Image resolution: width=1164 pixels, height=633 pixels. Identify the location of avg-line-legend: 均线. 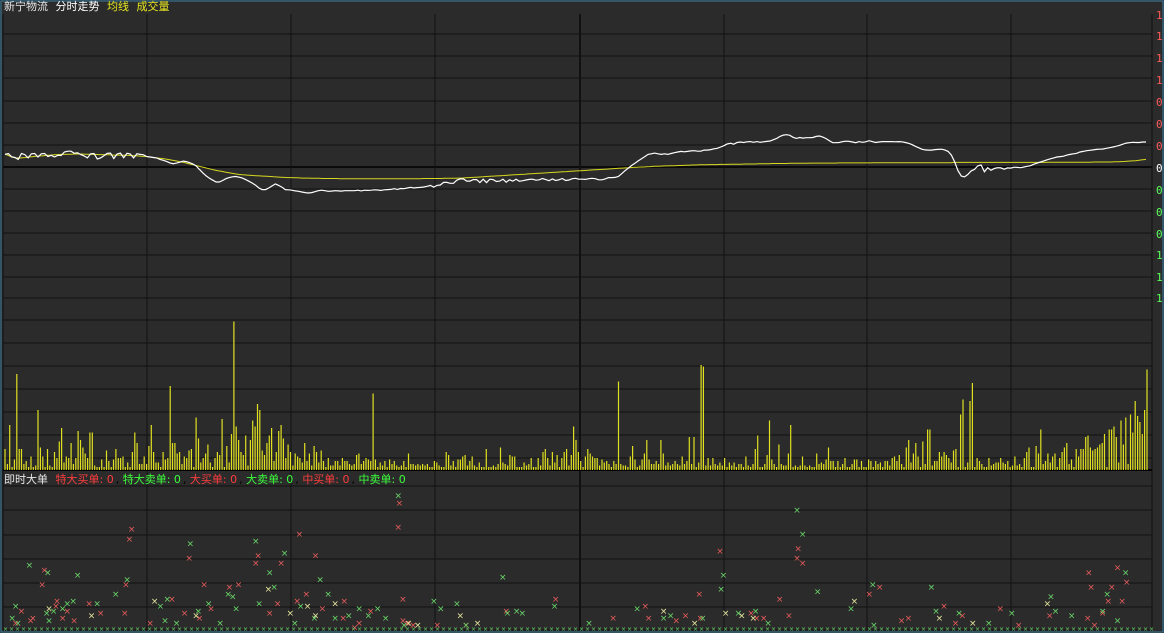
(118, 6).